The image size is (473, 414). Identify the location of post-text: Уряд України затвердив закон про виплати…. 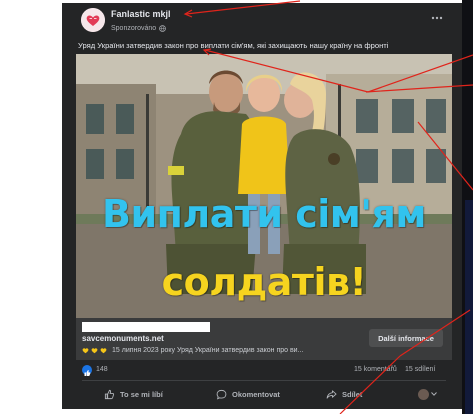
(233, 45).